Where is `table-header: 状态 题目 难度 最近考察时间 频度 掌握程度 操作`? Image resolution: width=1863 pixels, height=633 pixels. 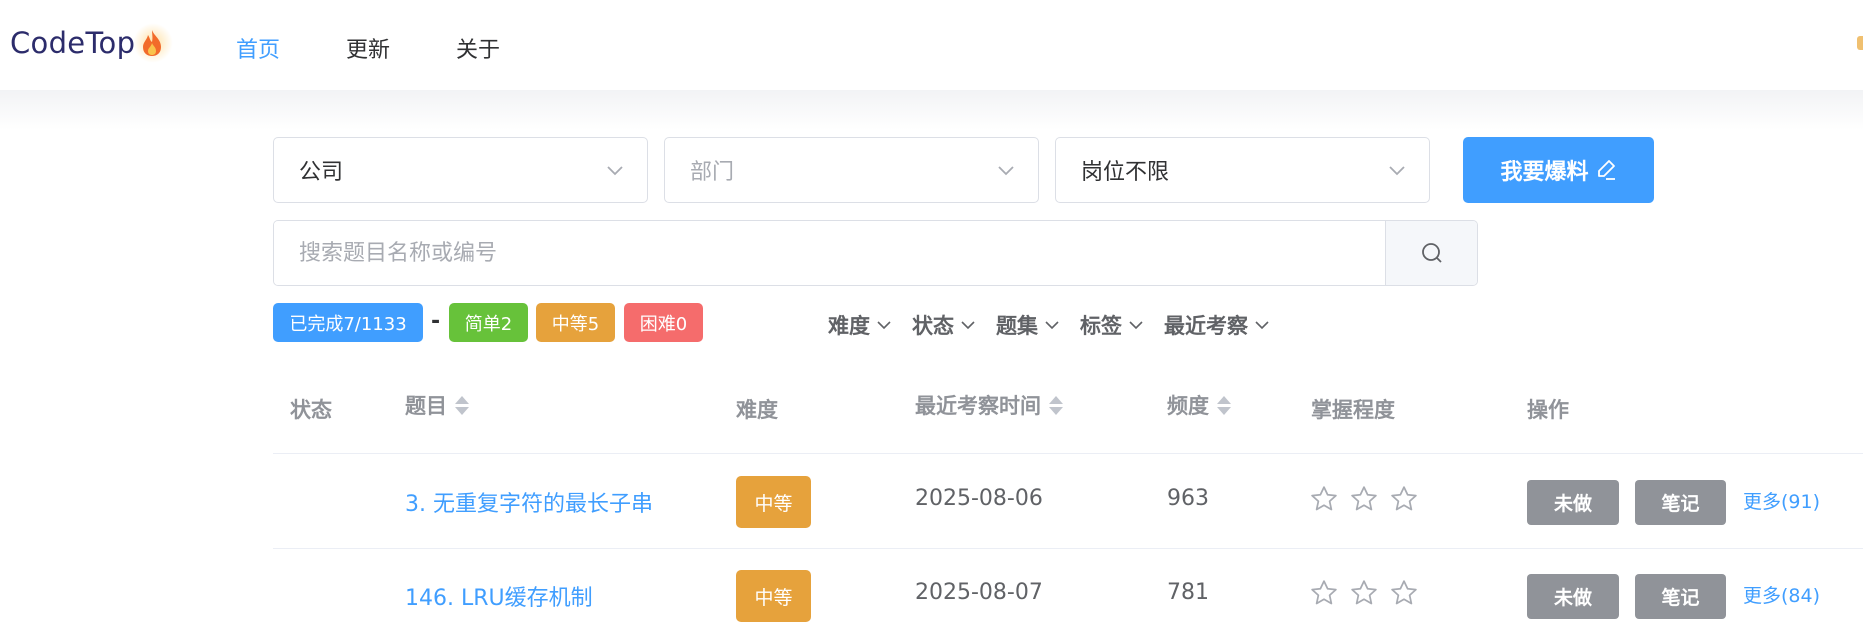
table-header: 状态 题目 难度 最近考察时间 频度 掌握程度 操作 is located at coordinates (1068, 412).